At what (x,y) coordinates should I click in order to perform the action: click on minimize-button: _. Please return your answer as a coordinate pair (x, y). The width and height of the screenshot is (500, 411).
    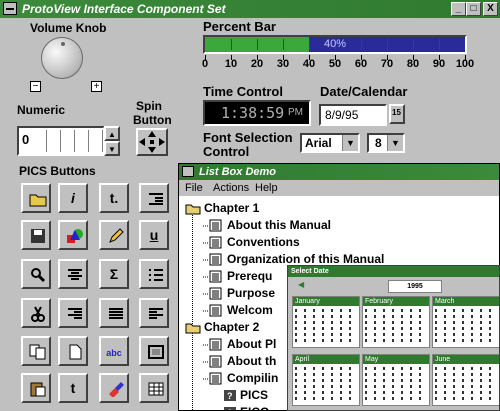
    Looking at the image, I should click on (458, 9).